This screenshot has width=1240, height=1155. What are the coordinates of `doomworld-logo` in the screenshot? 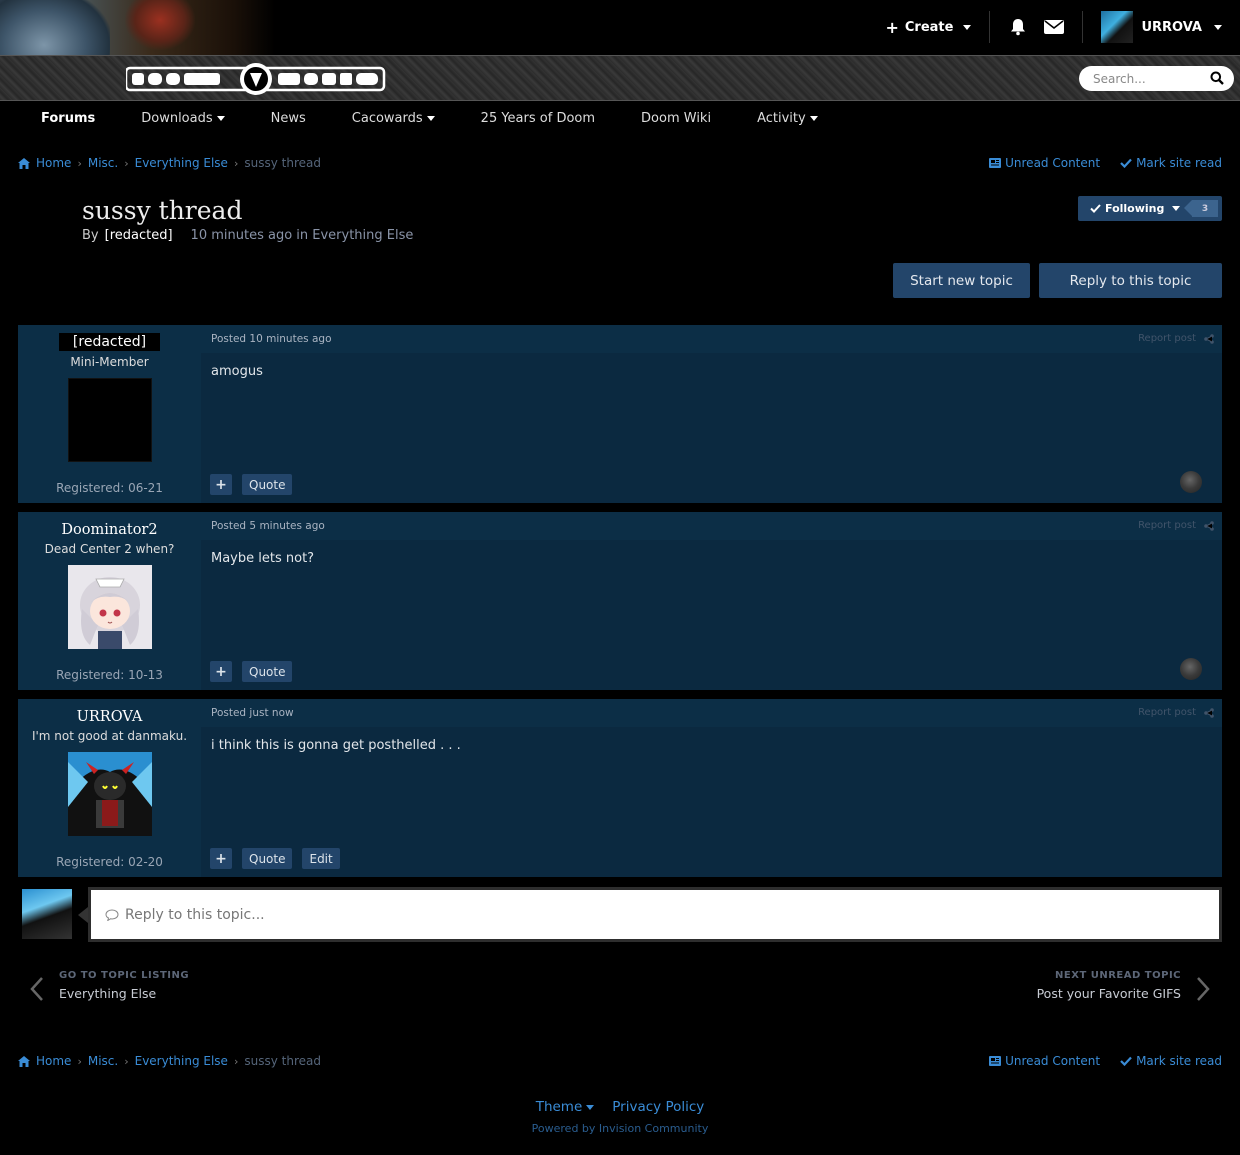 It's located at (256, 79).